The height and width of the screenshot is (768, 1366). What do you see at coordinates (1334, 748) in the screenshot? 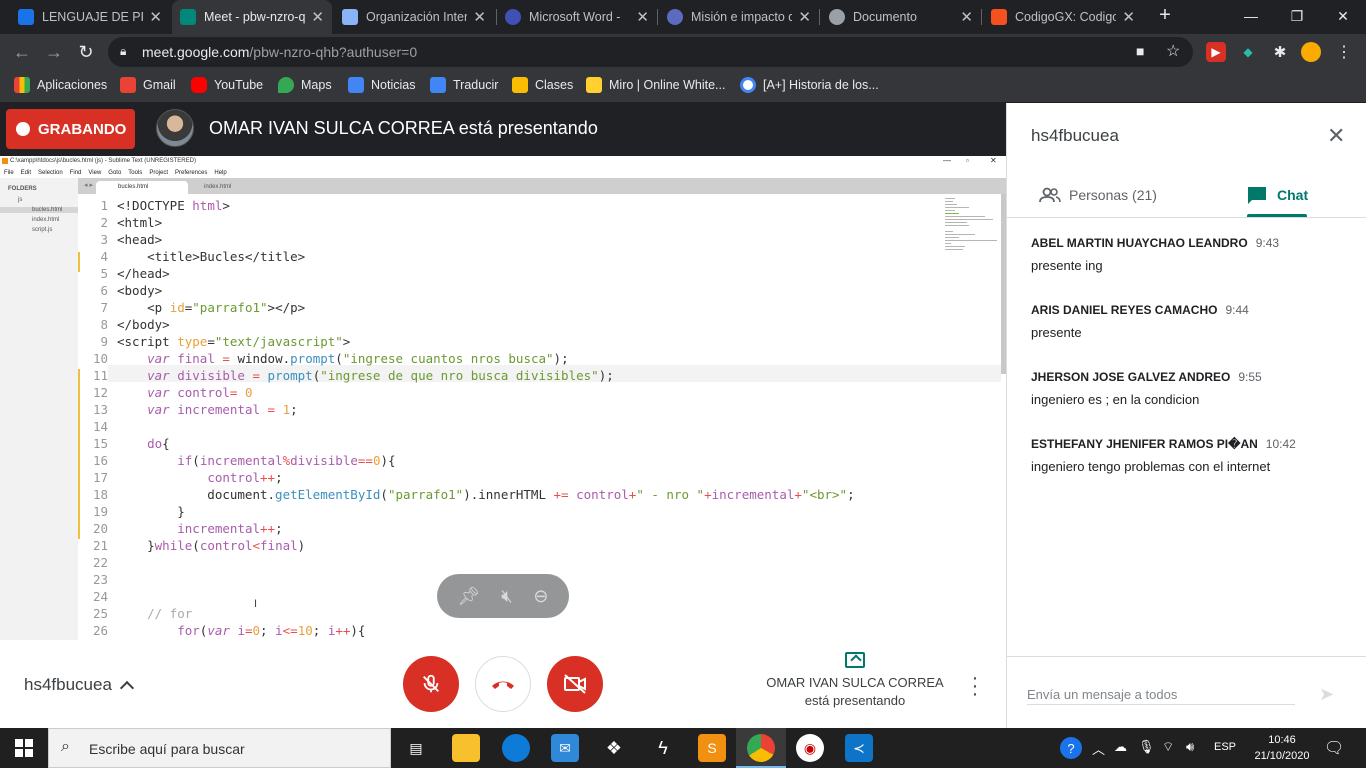
I see `notifications-icon: 🗨︎` at bounding box center [1334, 748].